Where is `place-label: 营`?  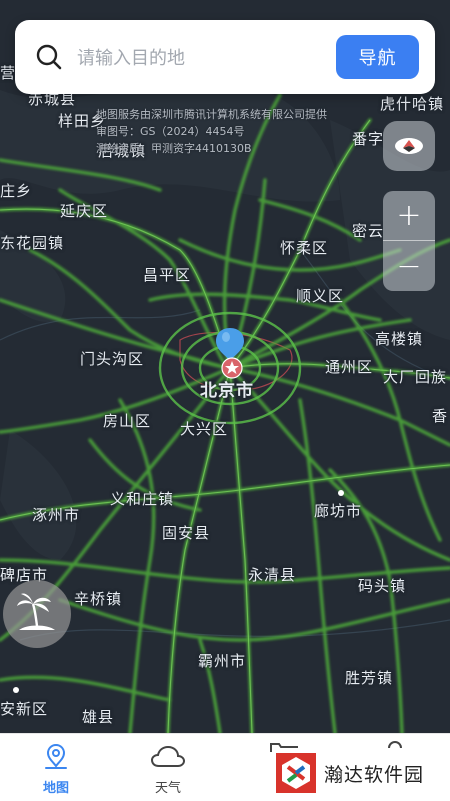 place-label: 营 is located at coordinates (8, 73).